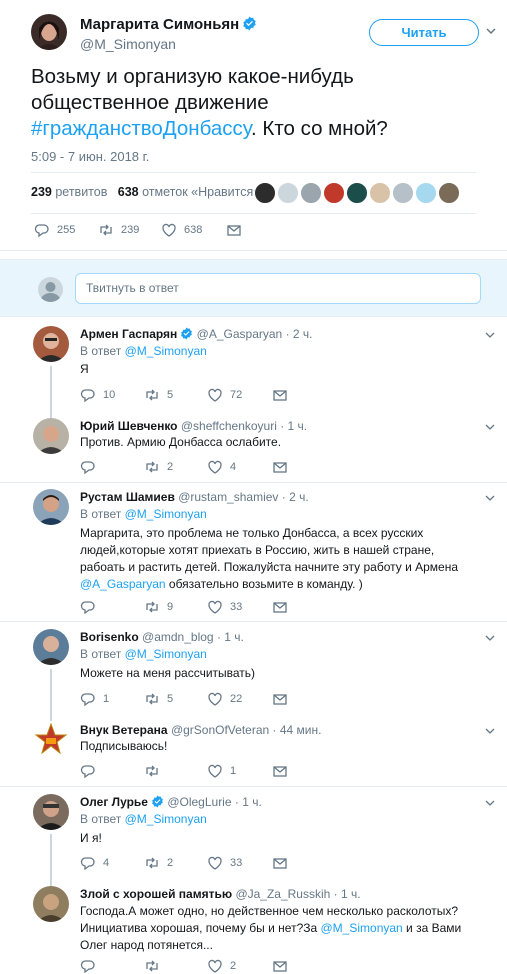  What do you see at coordinates (224, 699) in the screenshot?
I see `like-button: 22` at bounding box center [224, 699].